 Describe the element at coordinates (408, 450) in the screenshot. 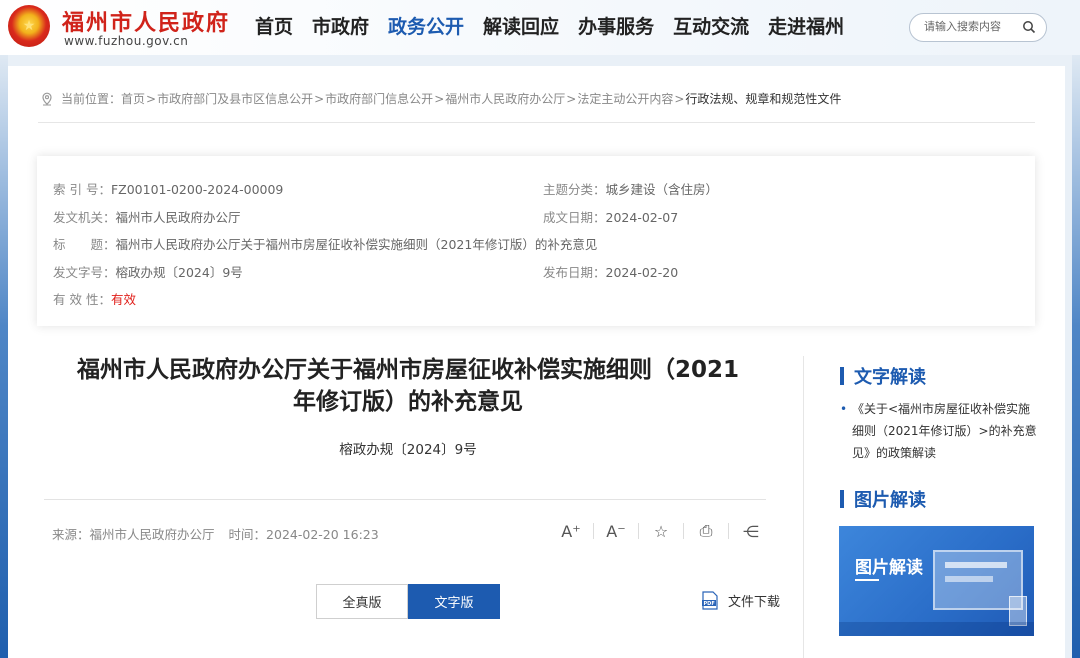

I see `document-number: 榕政办规〔2024〕9号` at that location.